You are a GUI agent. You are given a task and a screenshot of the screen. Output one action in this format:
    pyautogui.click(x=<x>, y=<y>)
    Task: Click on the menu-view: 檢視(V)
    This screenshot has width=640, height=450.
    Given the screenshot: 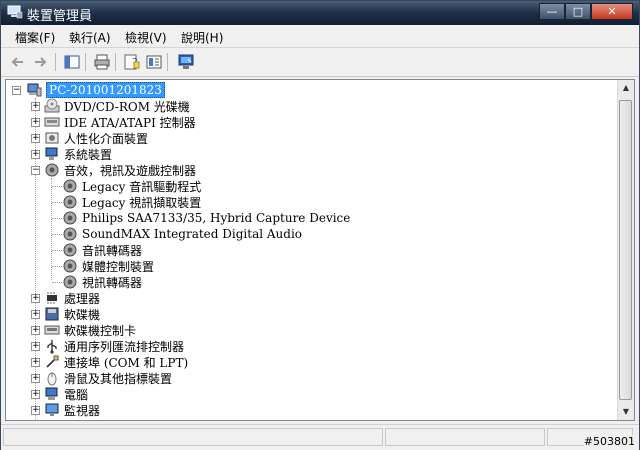 What is the action you would take?
    pyautogui.click(x=146, y=37)
    